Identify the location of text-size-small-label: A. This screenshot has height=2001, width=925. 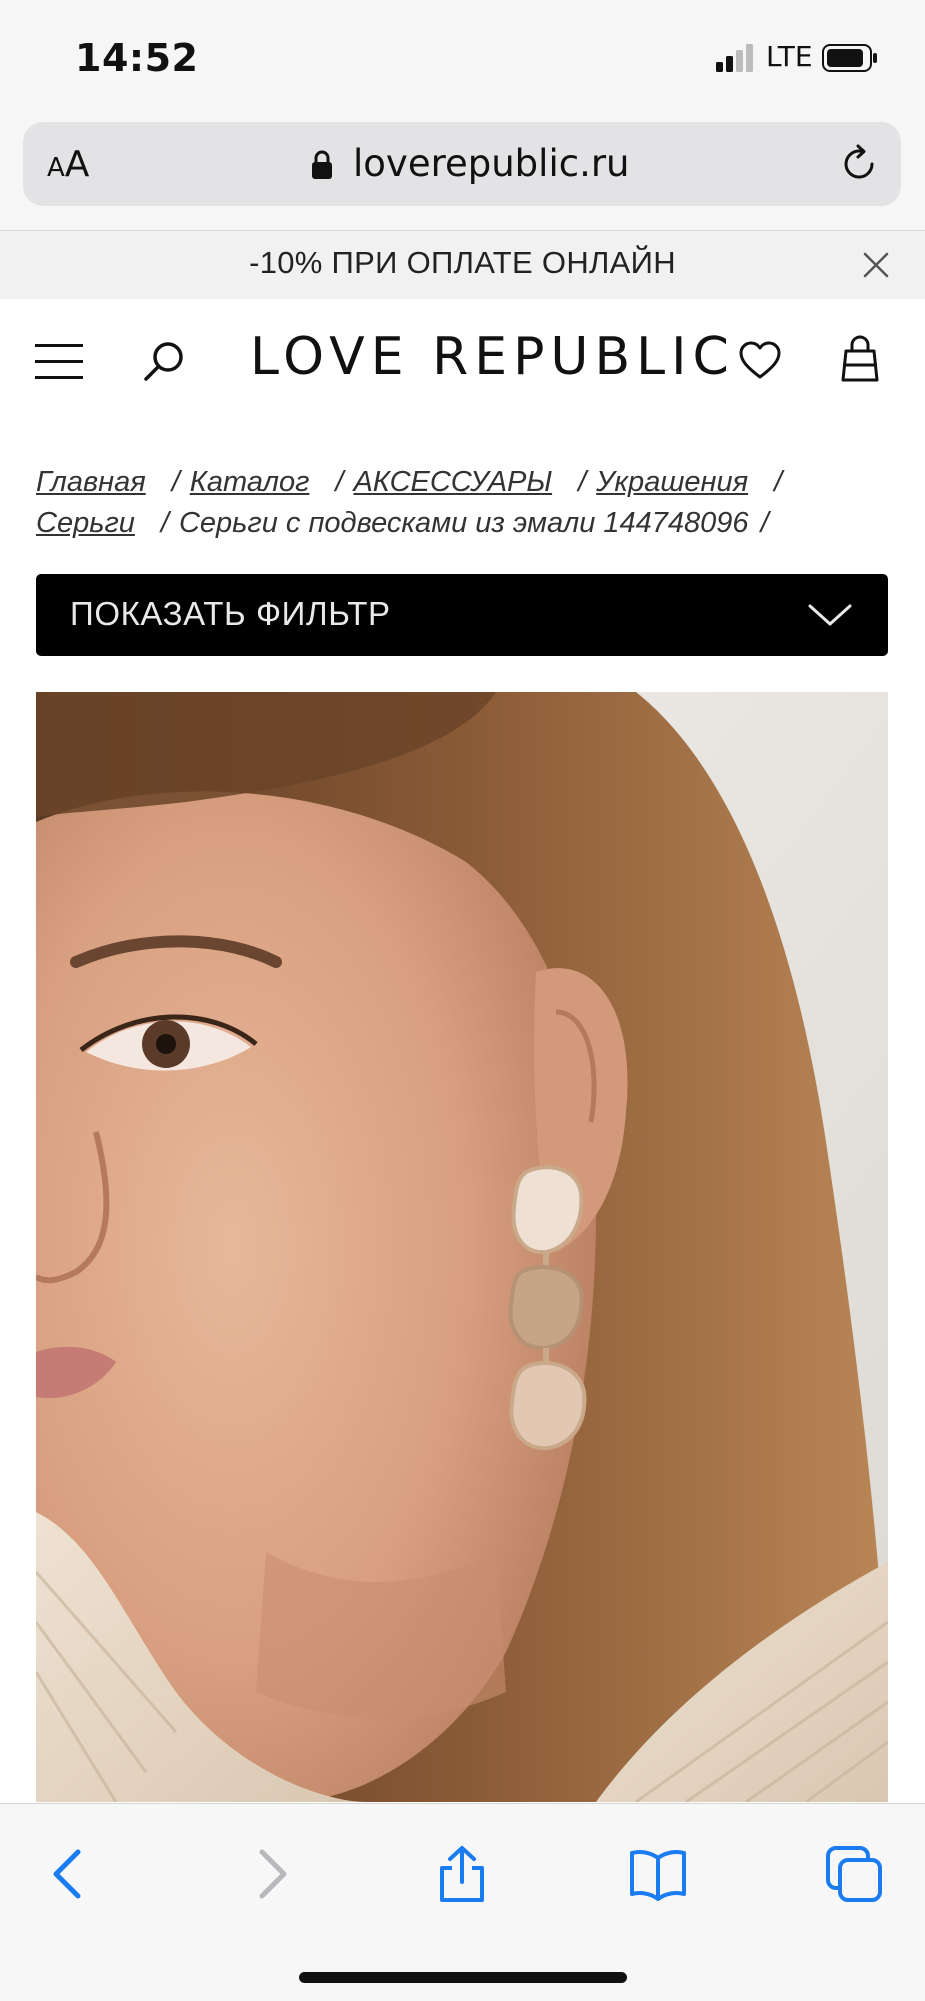
(56, 168).